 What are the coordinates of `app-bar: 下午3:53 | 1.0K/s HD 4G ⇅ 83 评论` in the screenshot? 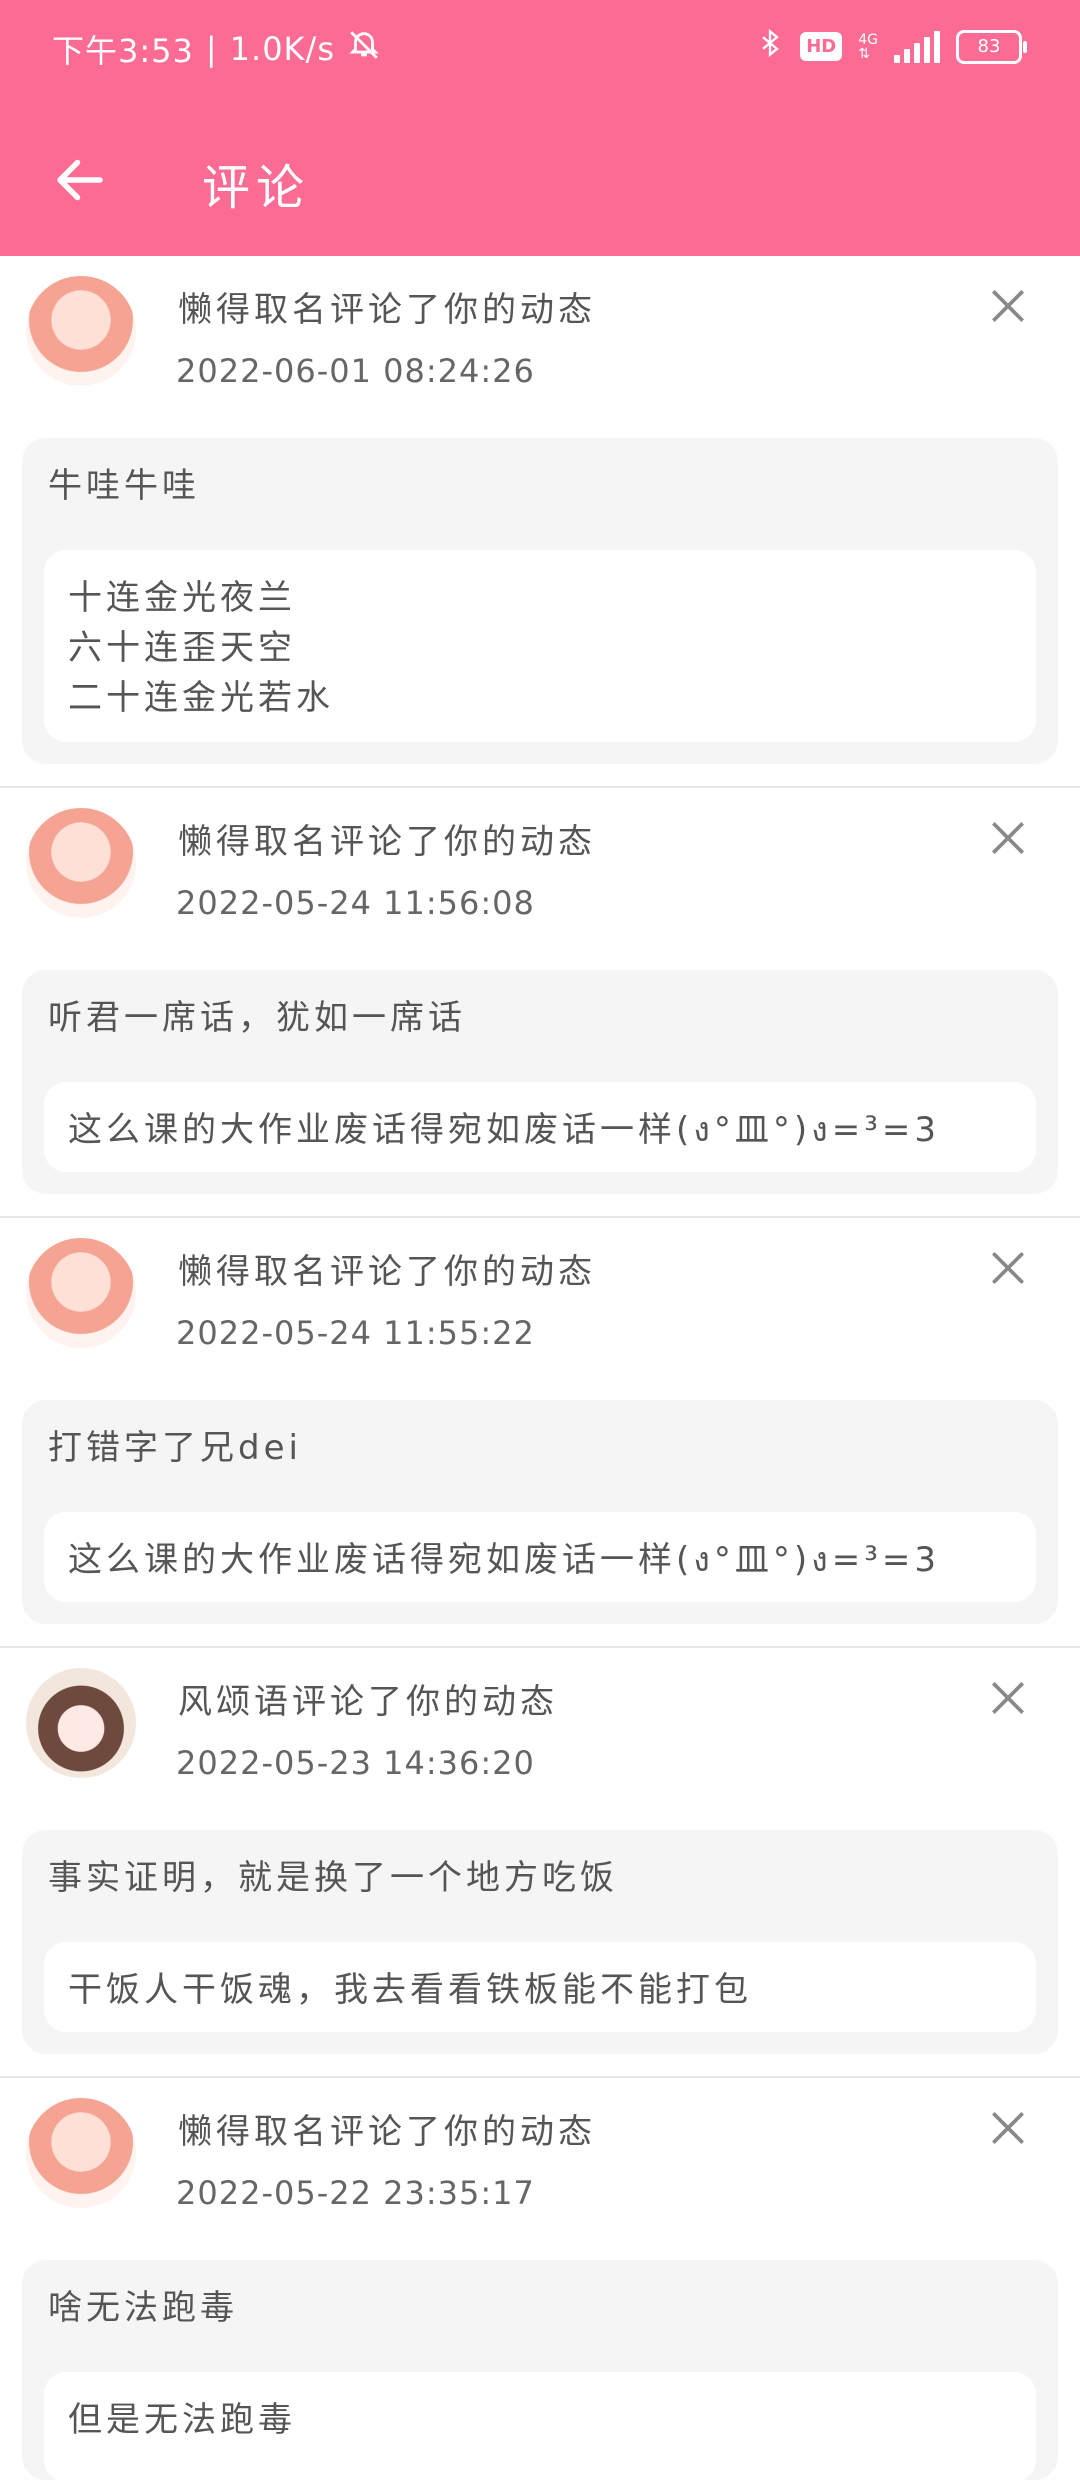 It's located at (540, 128).